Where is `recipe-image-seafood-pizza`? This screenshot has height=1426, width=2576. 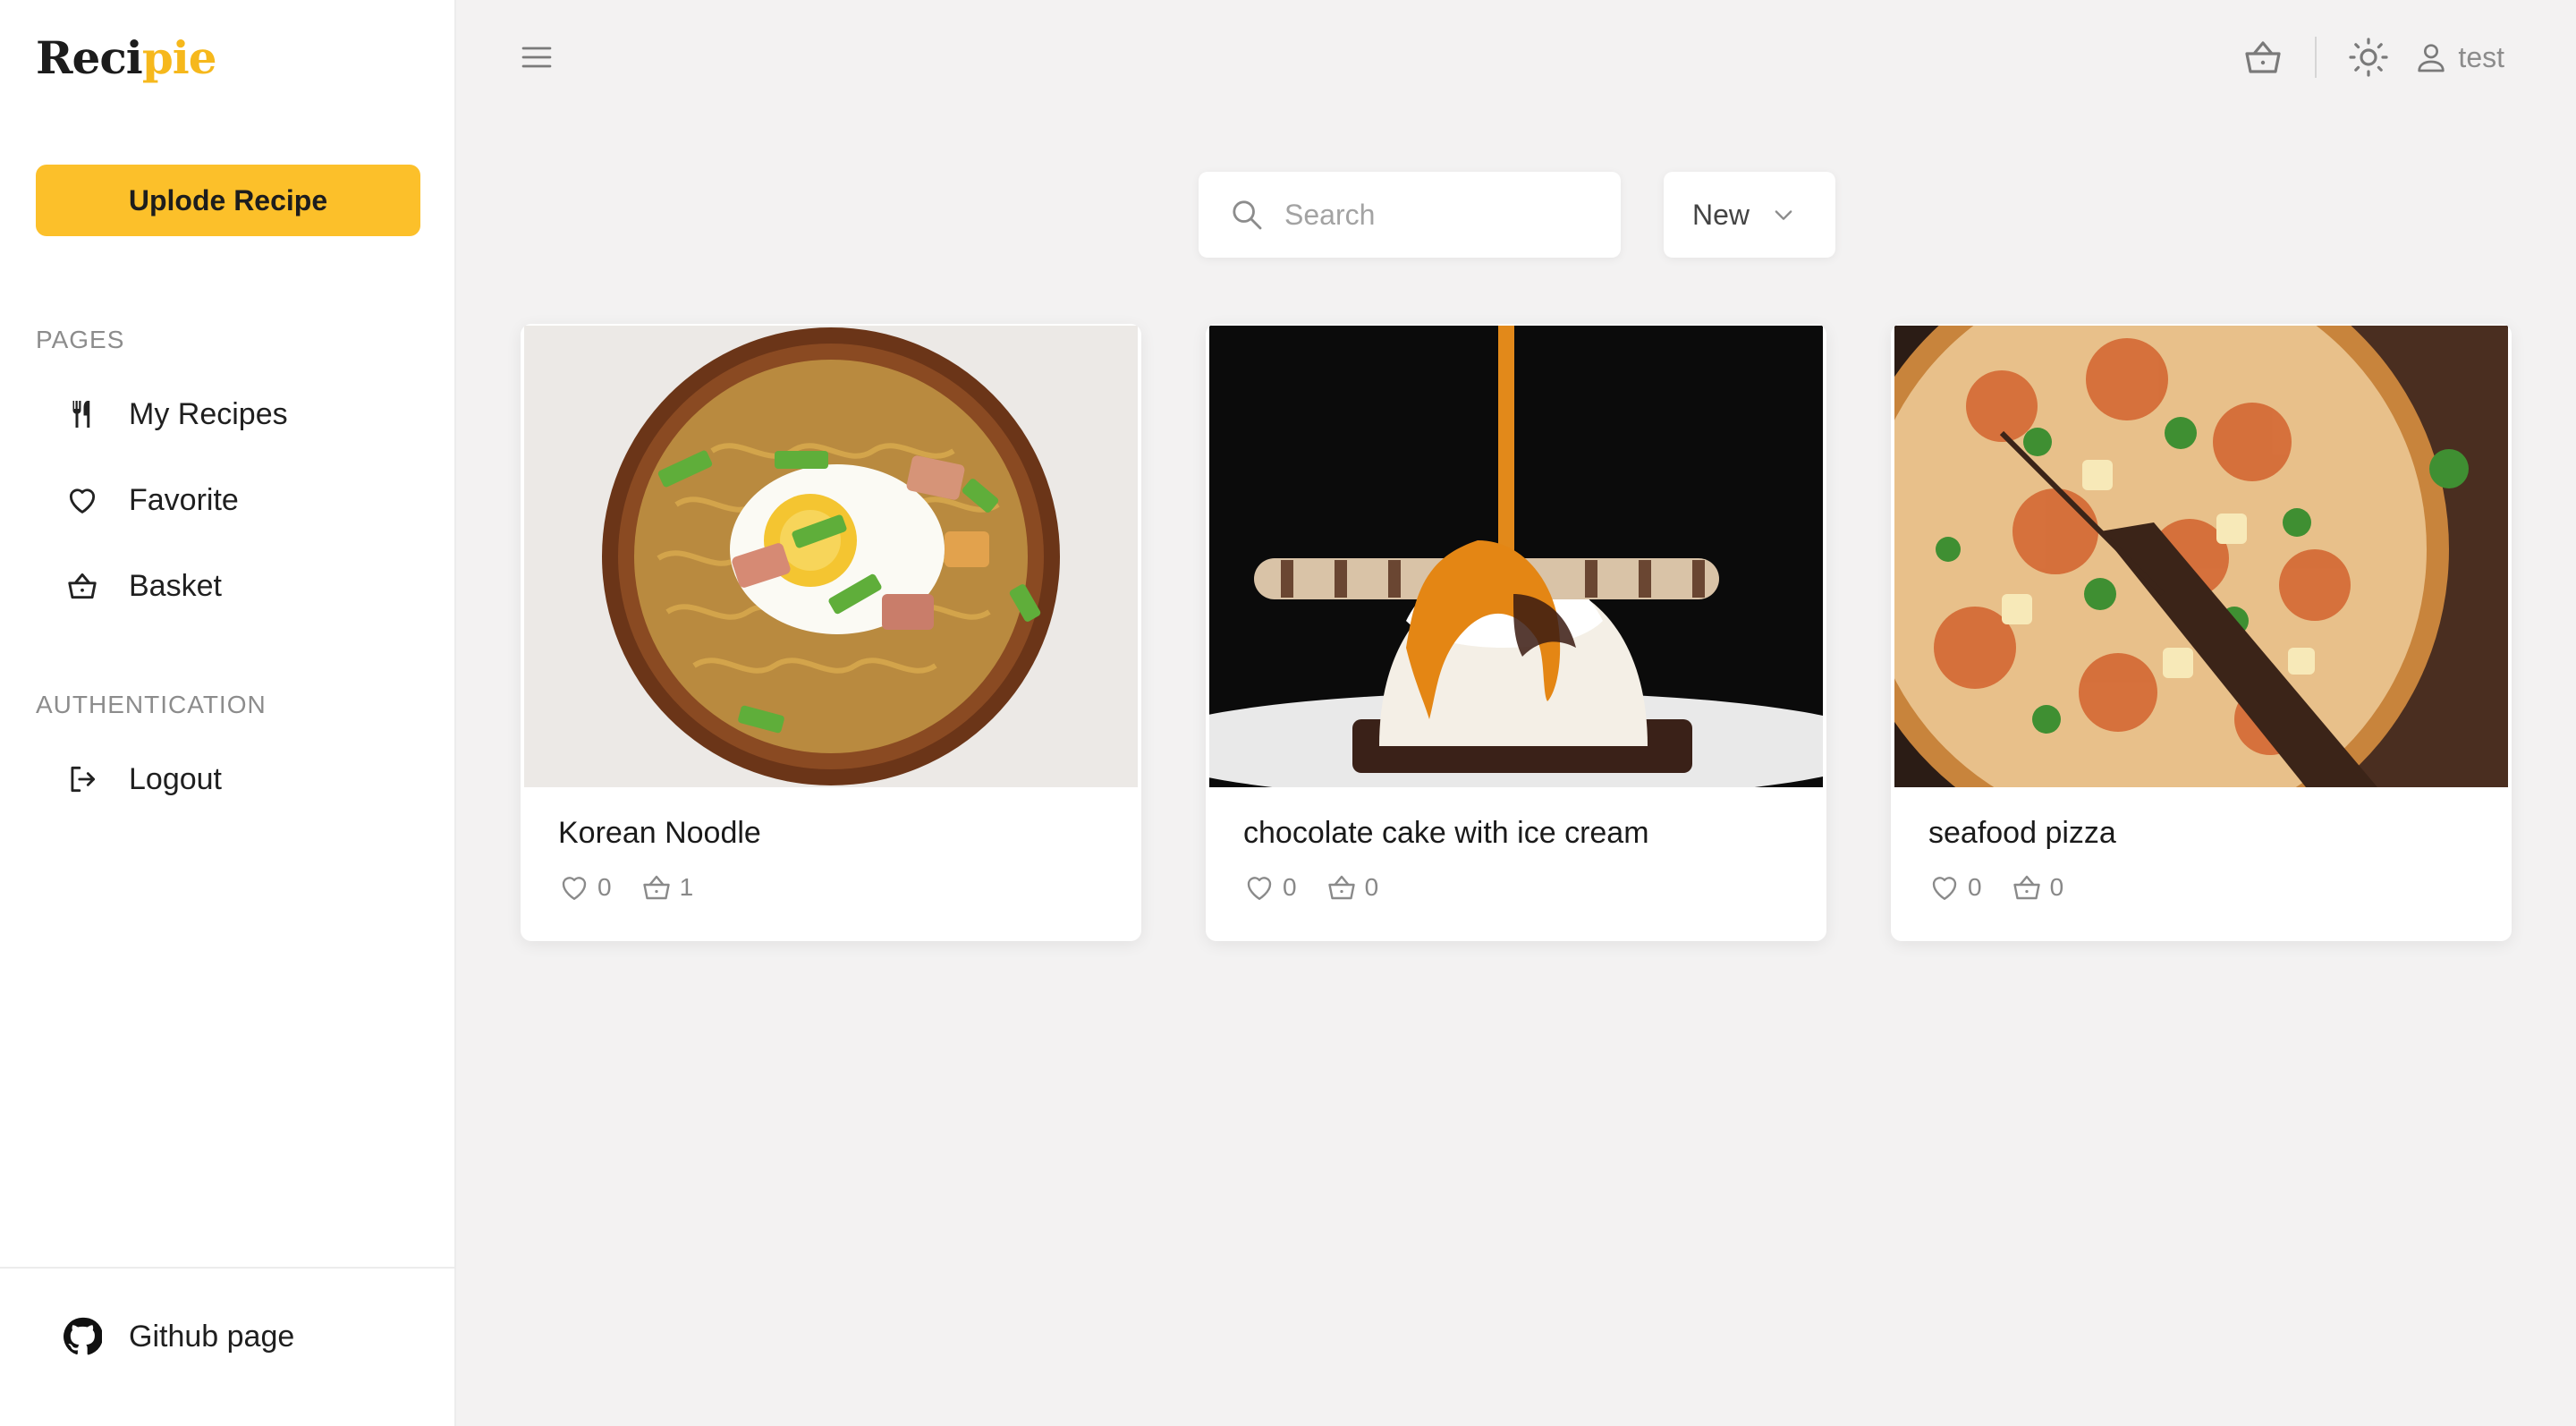 recipe-image-seafood-pizza is located at coordinates (2201, 556).